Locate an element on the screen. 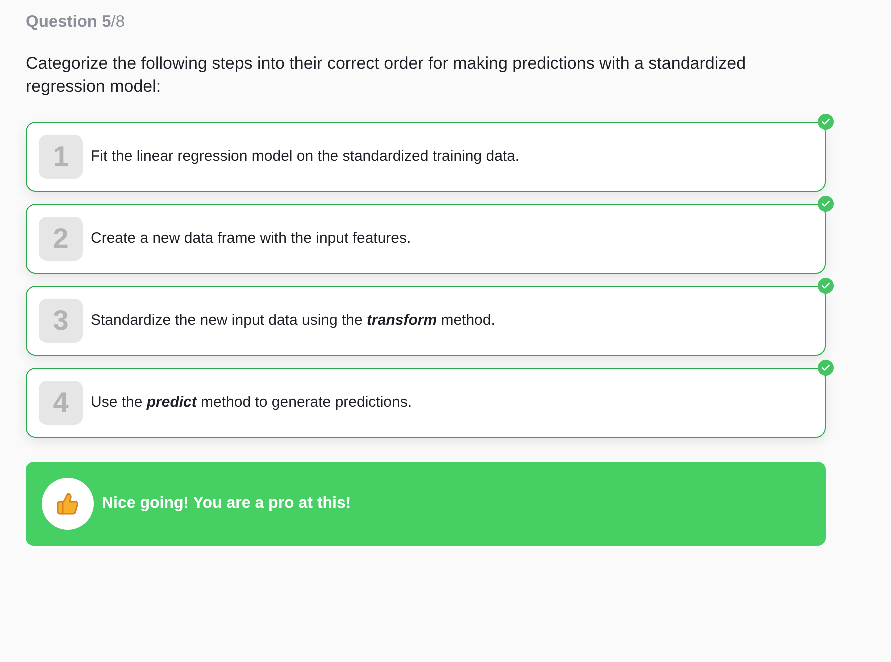 The image size is (891, 662). step-text: Create a new data frame with the input features. is located at coordinates (251, 239).